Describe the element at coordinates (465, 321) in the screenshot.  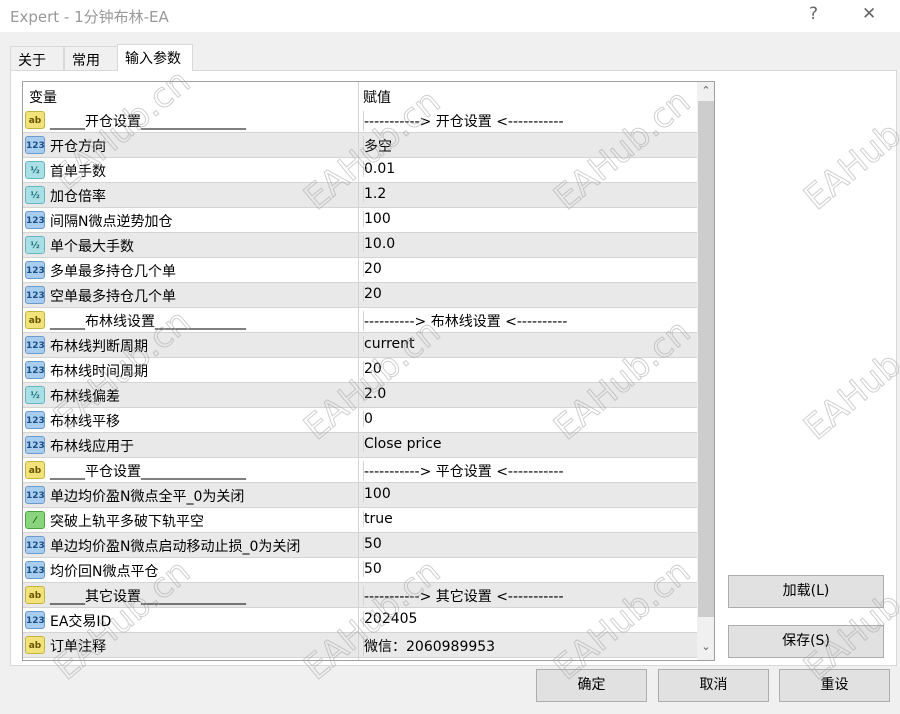
I see `variable-value: ----------> 布林线设置 <----------` at that location.